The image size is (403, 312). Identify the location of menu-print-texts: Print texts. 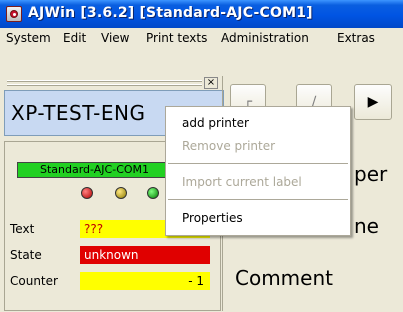
(176, 38).